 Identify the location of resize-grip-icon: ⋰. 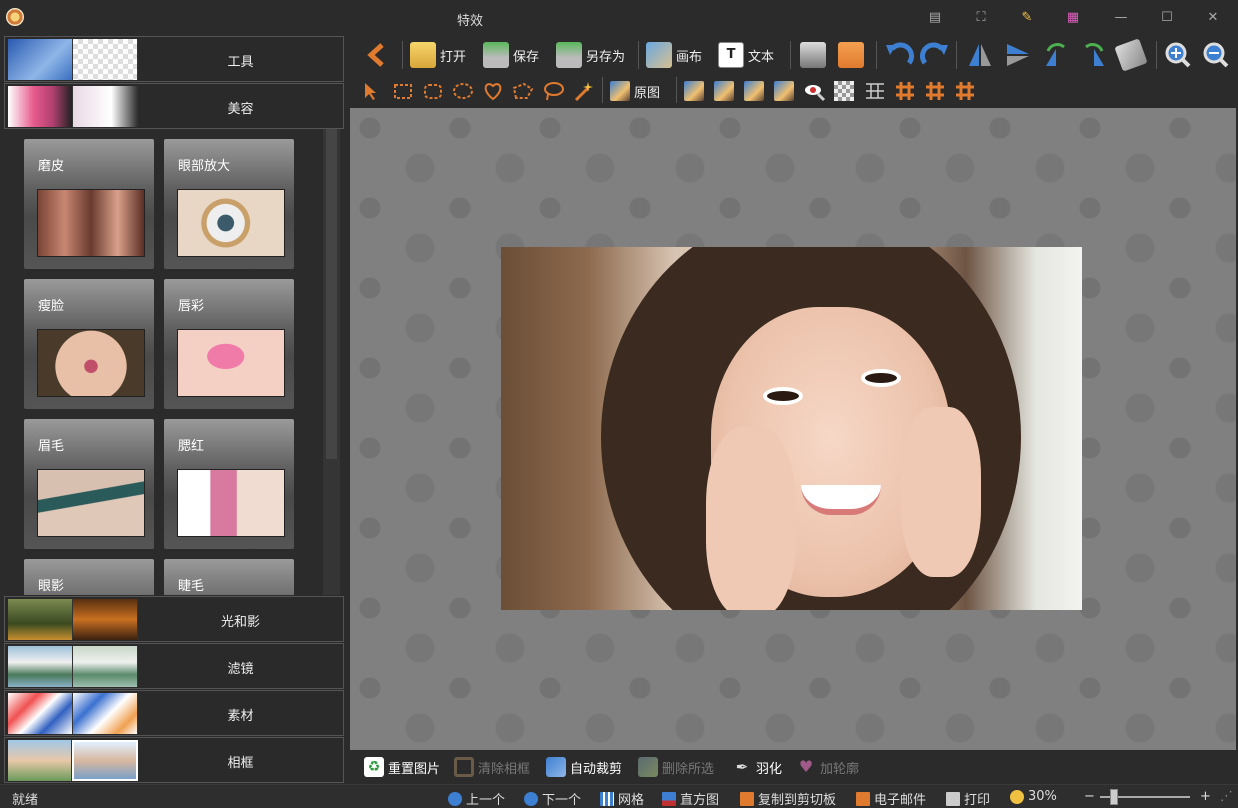
(1226, 796).